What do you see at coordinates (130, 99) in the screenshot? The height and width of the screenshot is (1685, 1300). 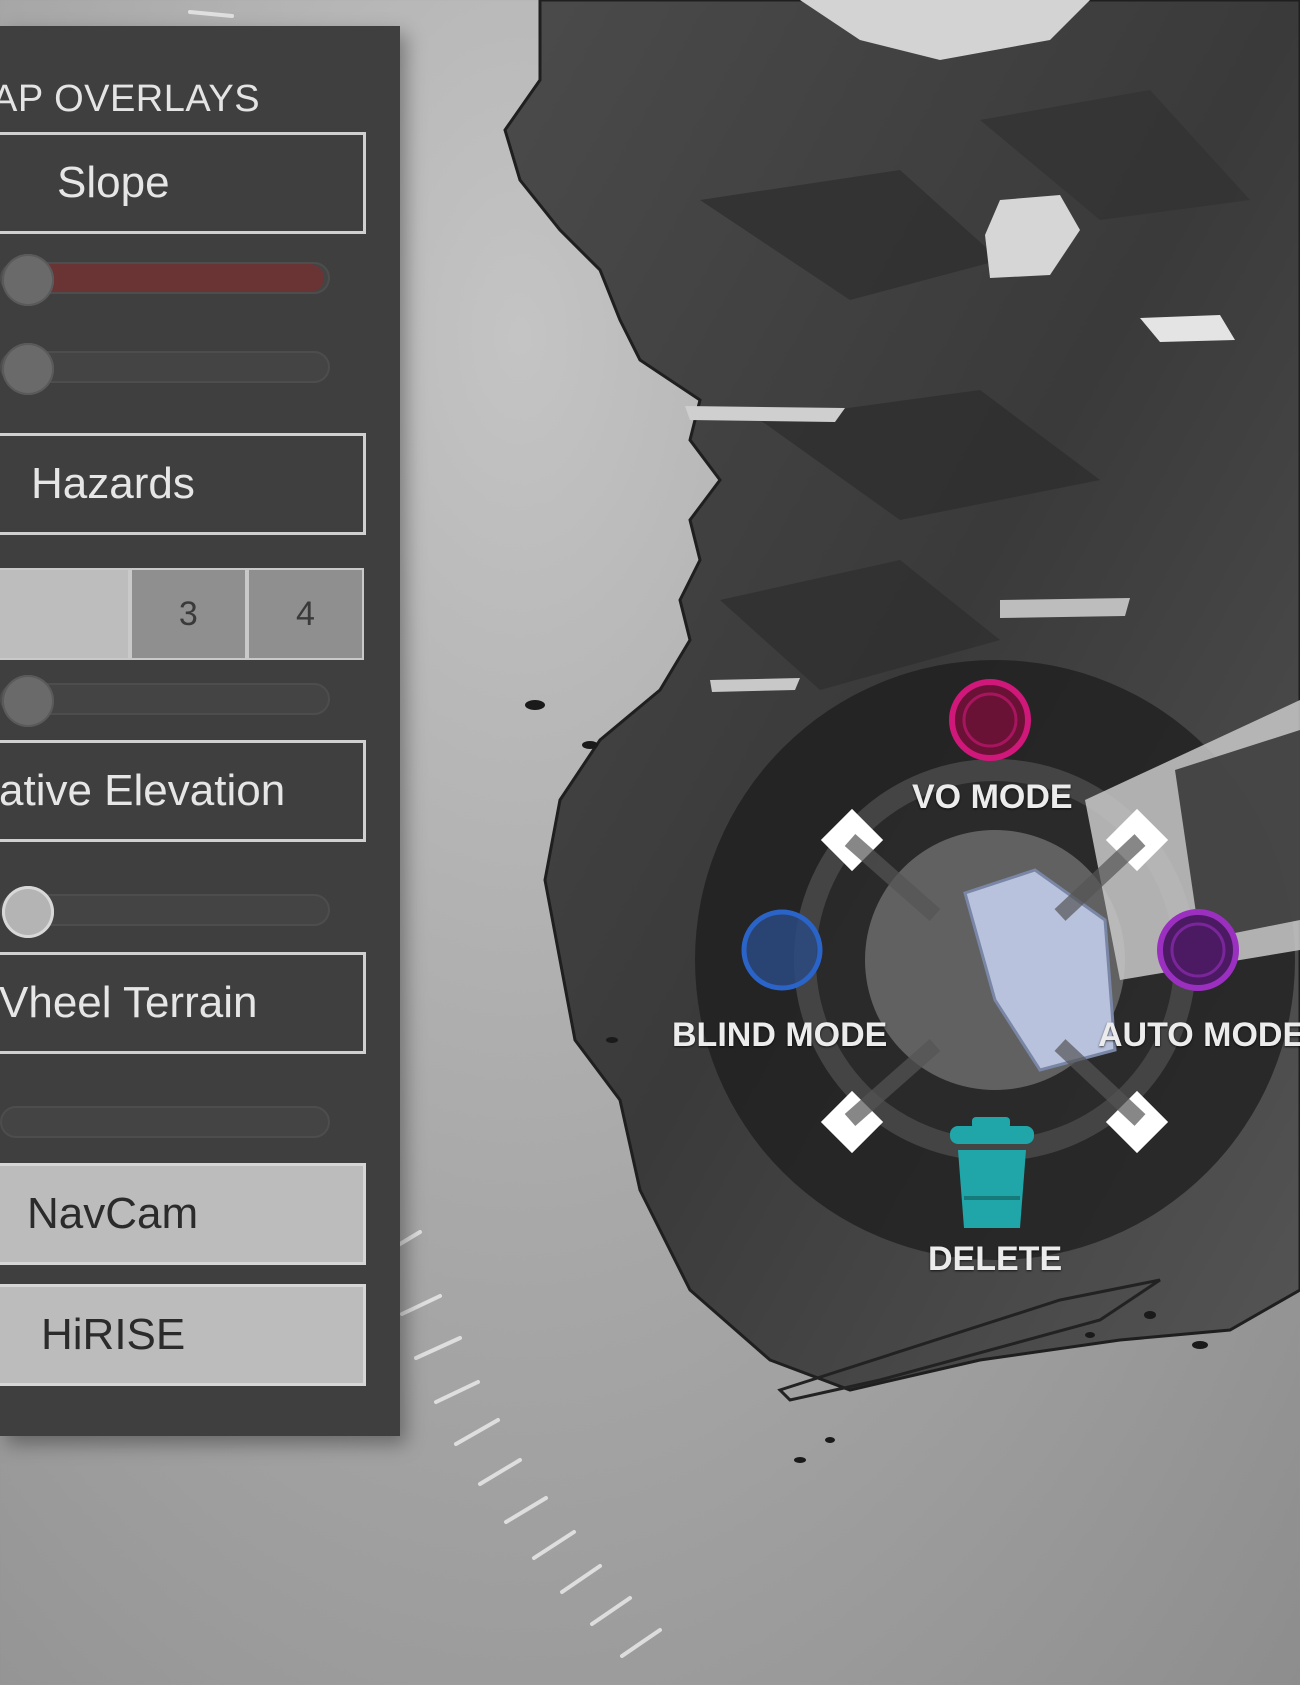 I see `panel-title: AP OVERLAYS` at bounding box center [130, 99].